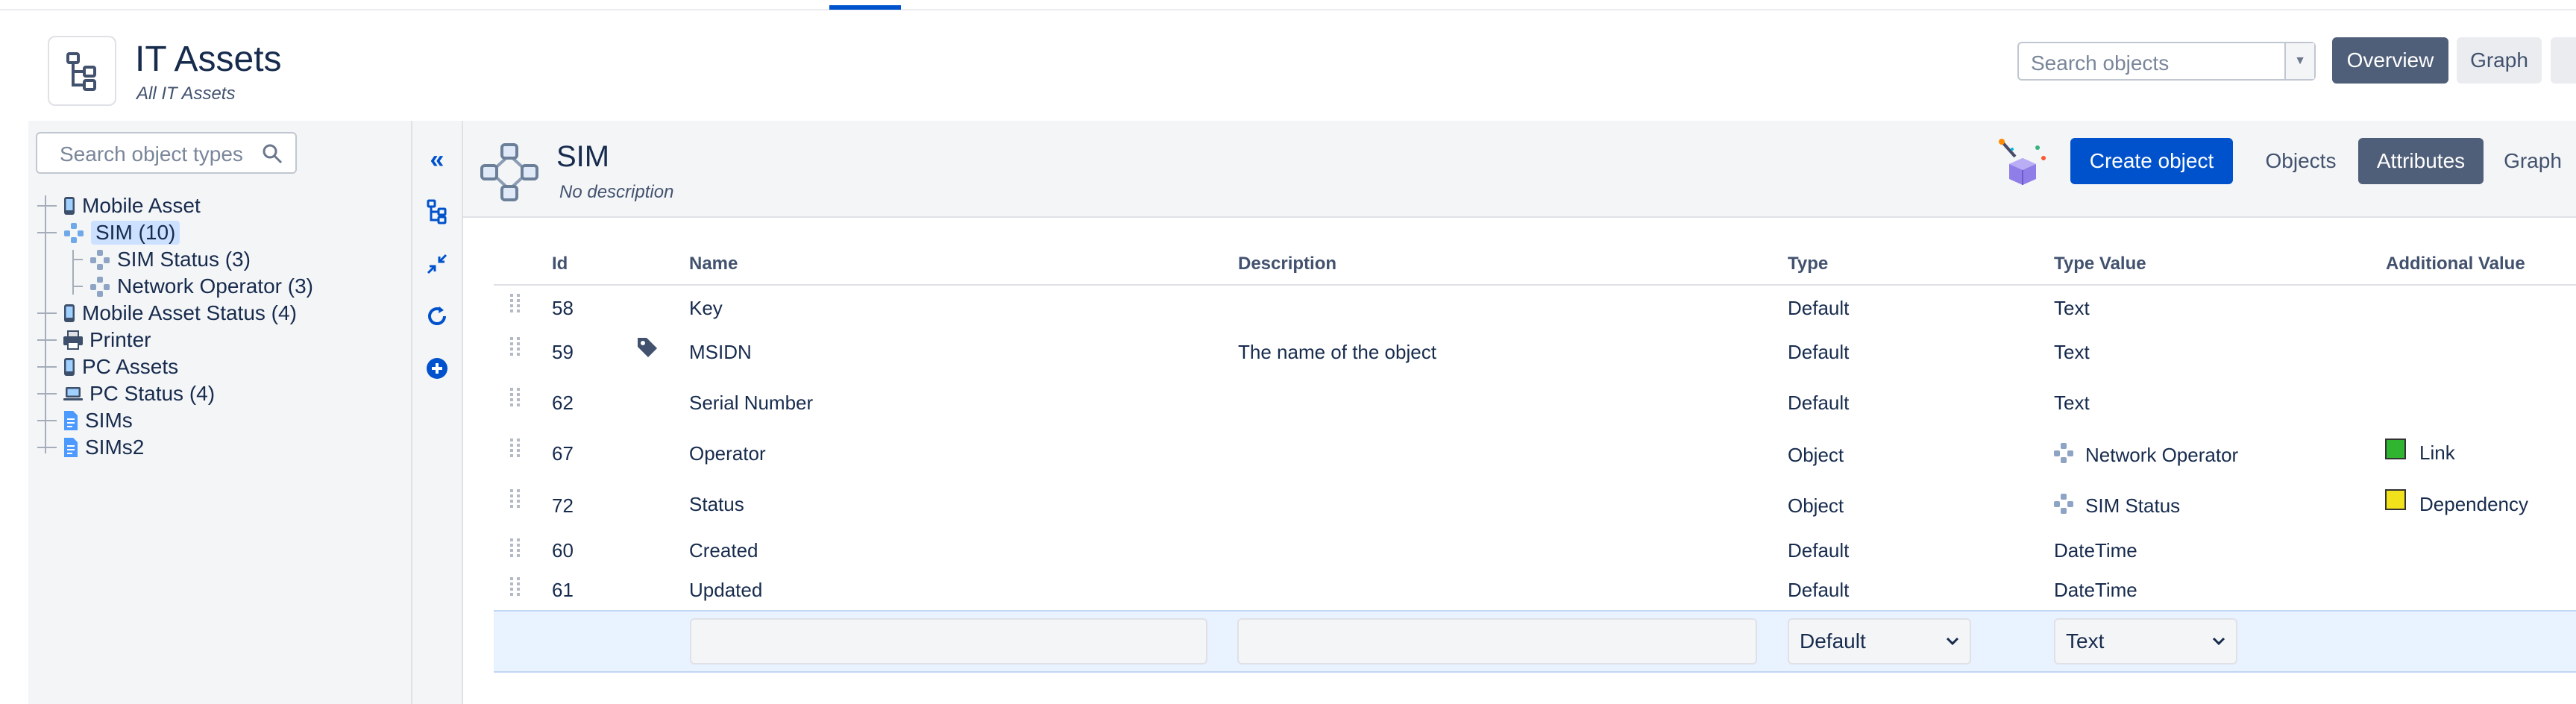 The image size is (2576, 704). Describe the element at coordinates (2500, 60) in the screenshot. I see `graph-button: Graph` at that location.